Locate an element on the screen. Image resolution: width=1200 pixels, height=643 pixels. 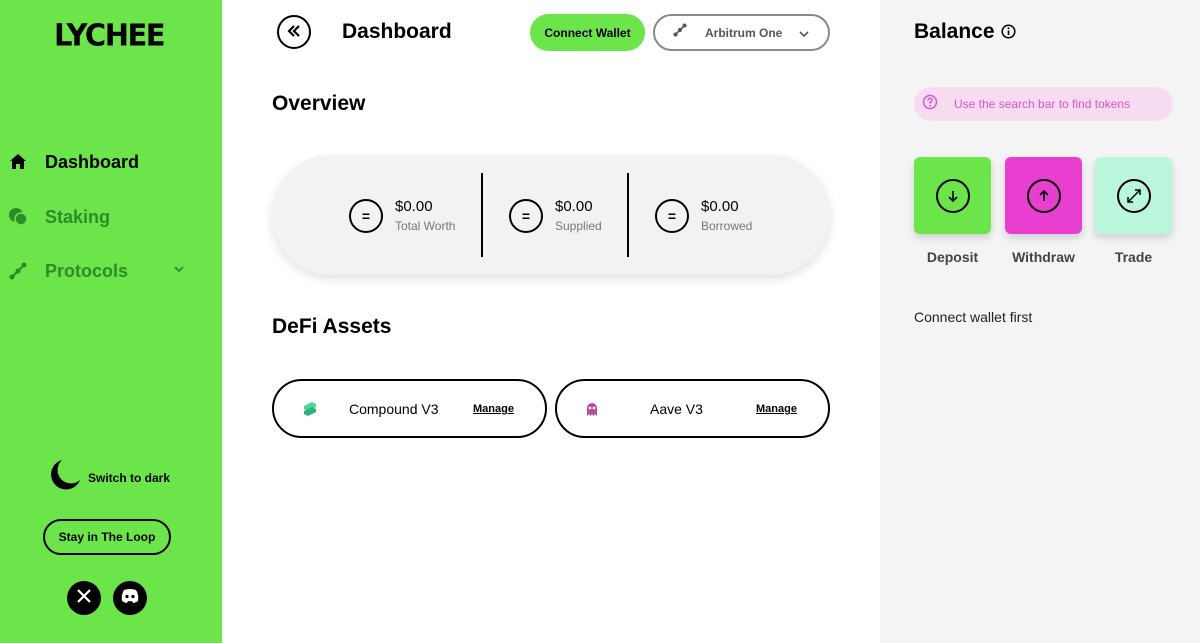
sidebar-item-label: Staking is located at coordinates (78, 216).